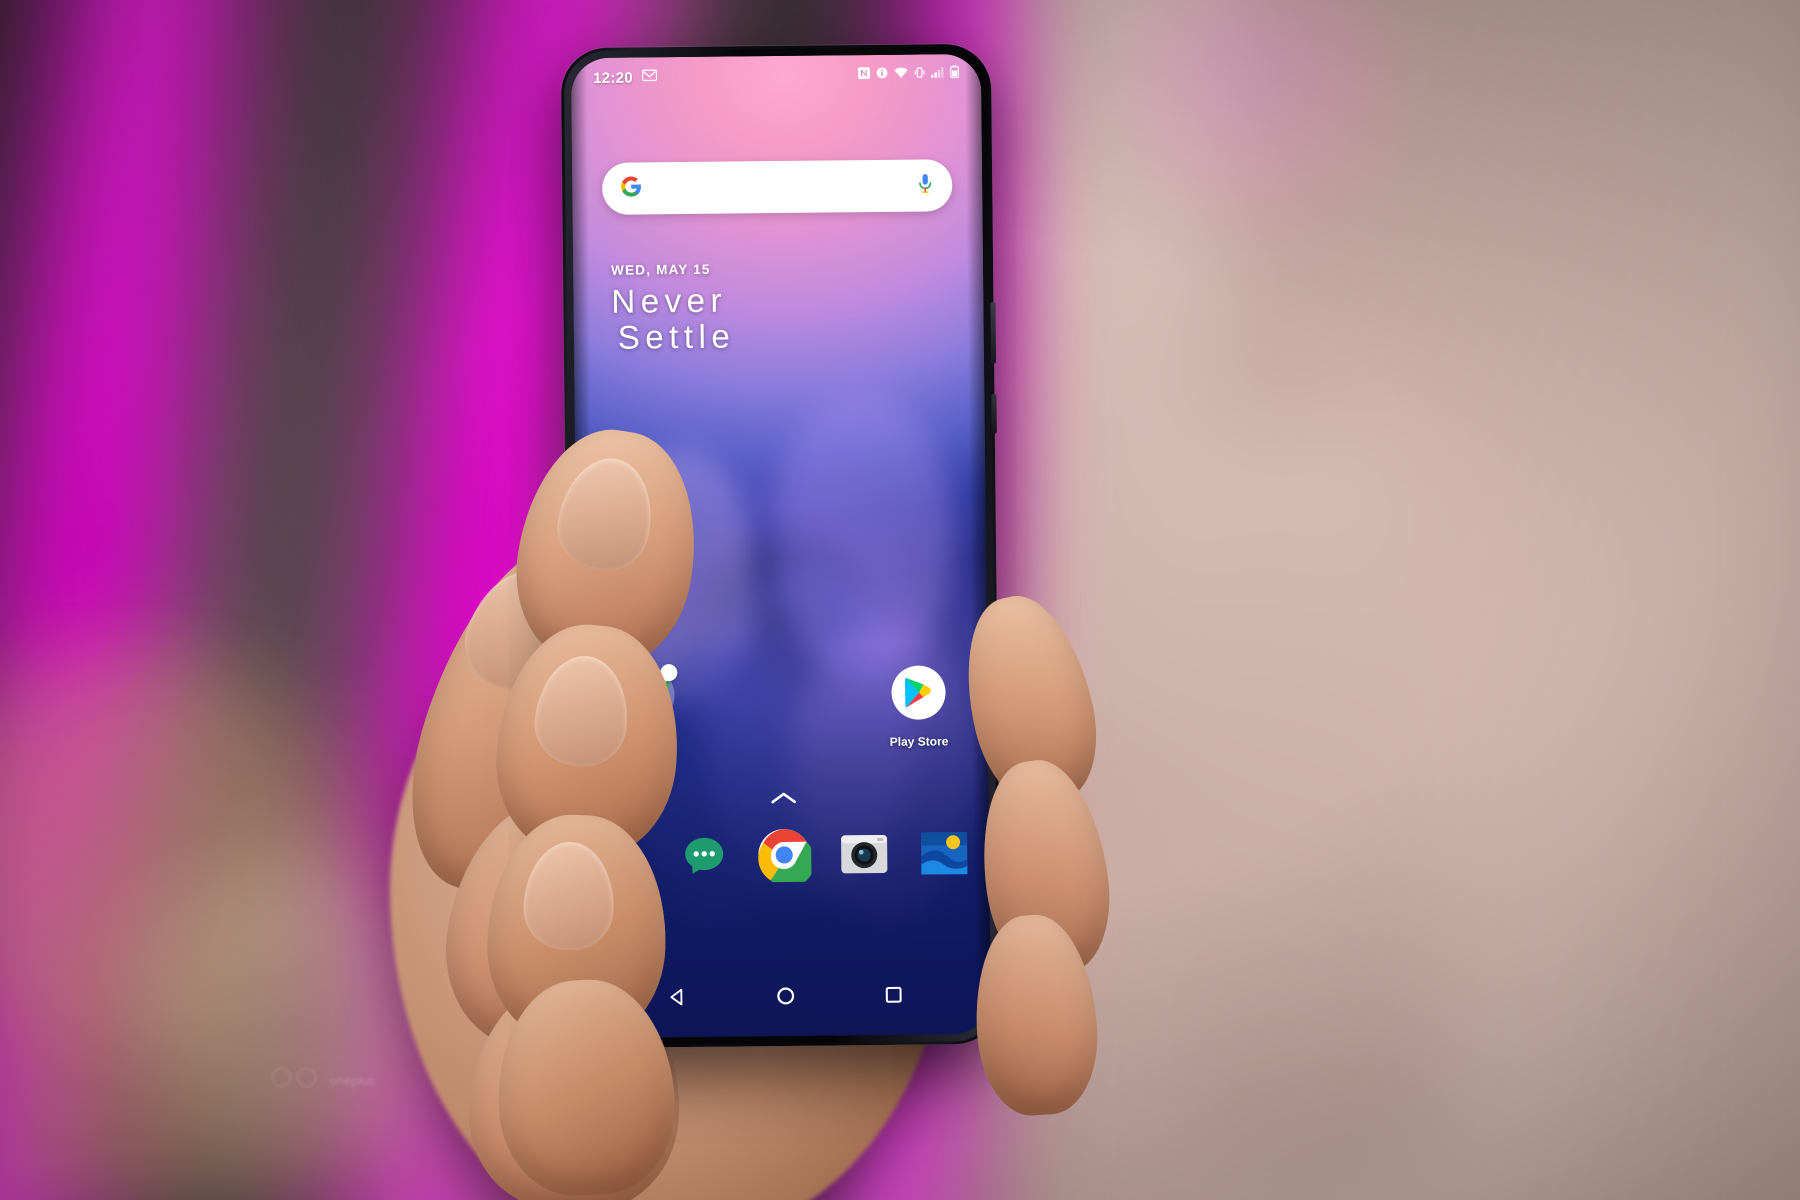  Describe the element at coordinates (613, 78) in the screenshot. I see `status-time: 12:20` at that location.